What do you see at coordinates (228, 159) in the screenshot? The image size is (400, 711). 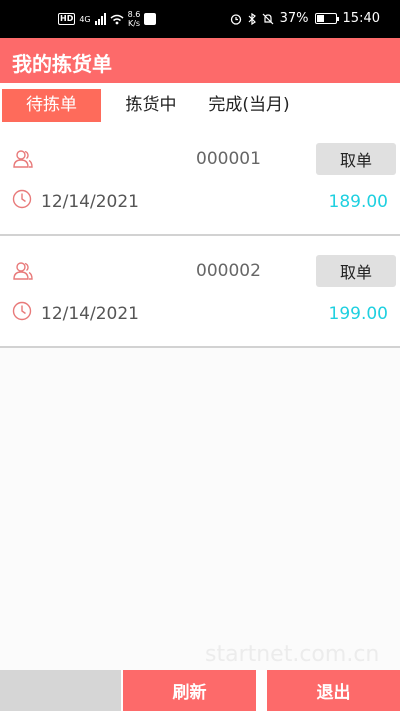 I see `order-number: 000001` at bounding box center [228, 159].